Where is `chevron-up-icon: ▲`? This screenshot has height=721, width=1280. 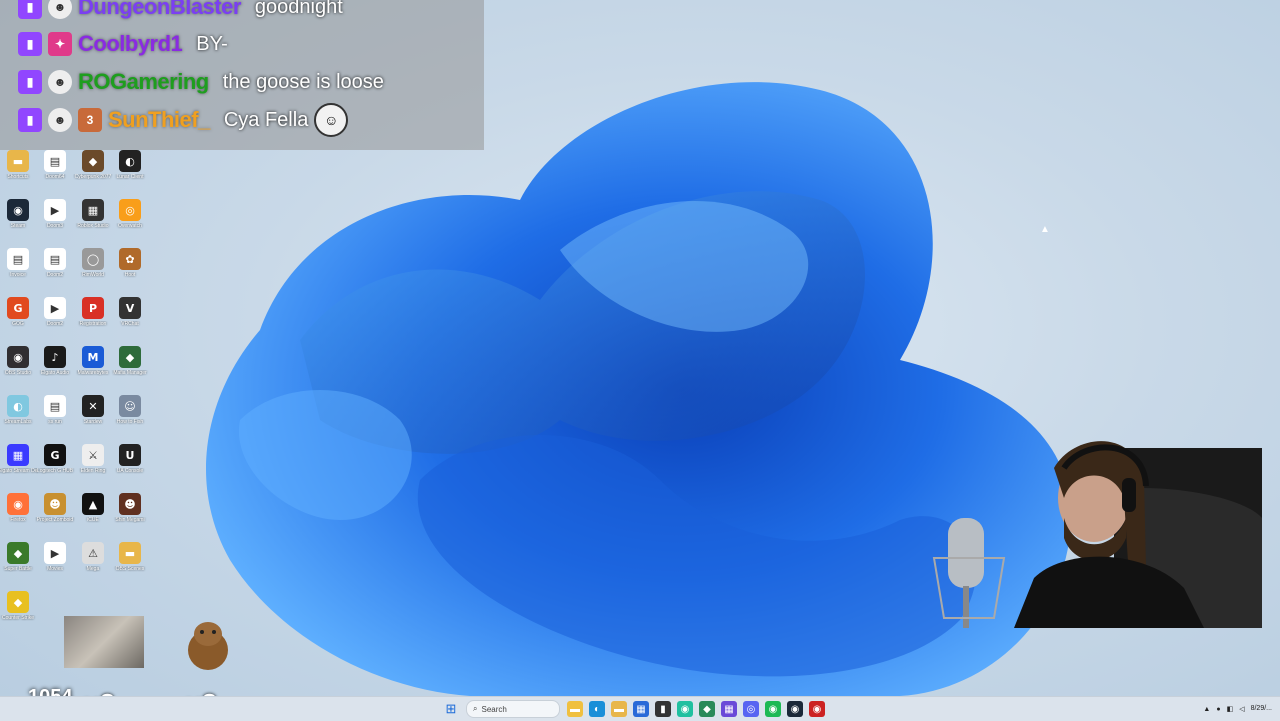
chevron-up-icon: ▲ is located at coordinates (1206, 709).